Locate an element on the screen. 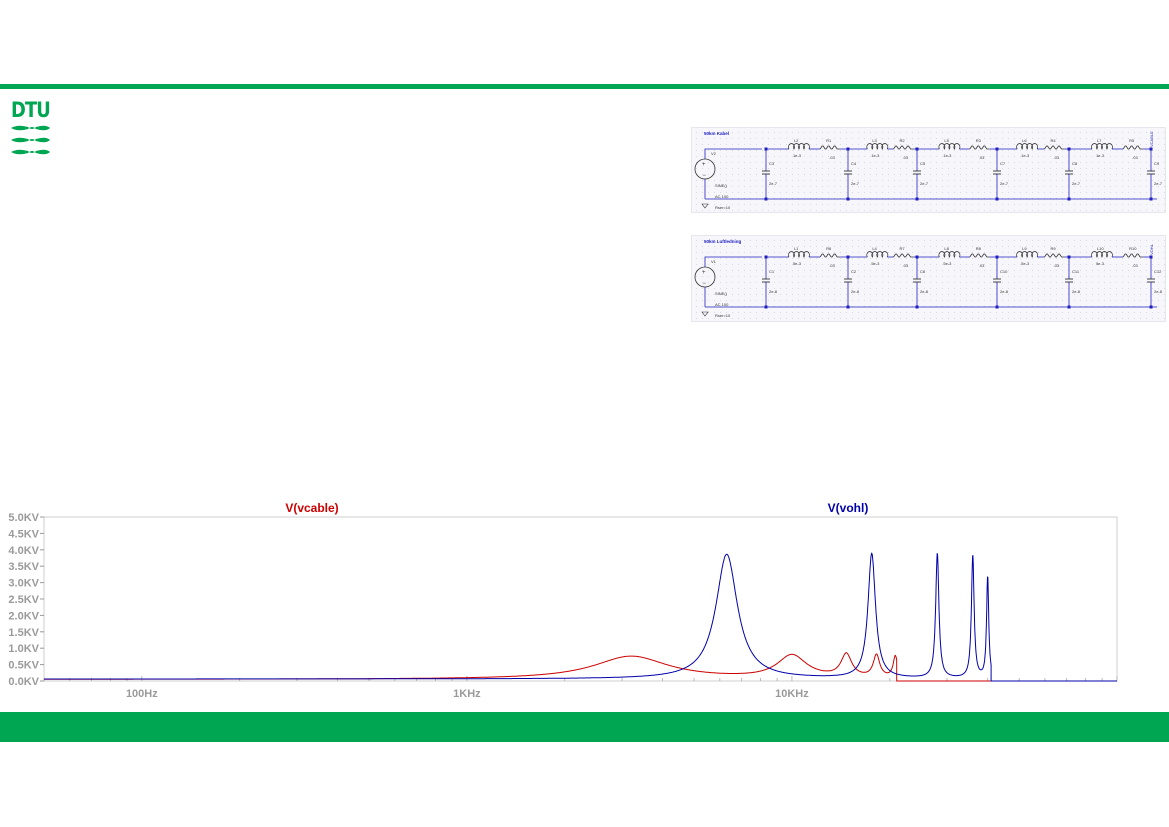  y-tick-label: 3.0KV is located at coordinates (23, 584).